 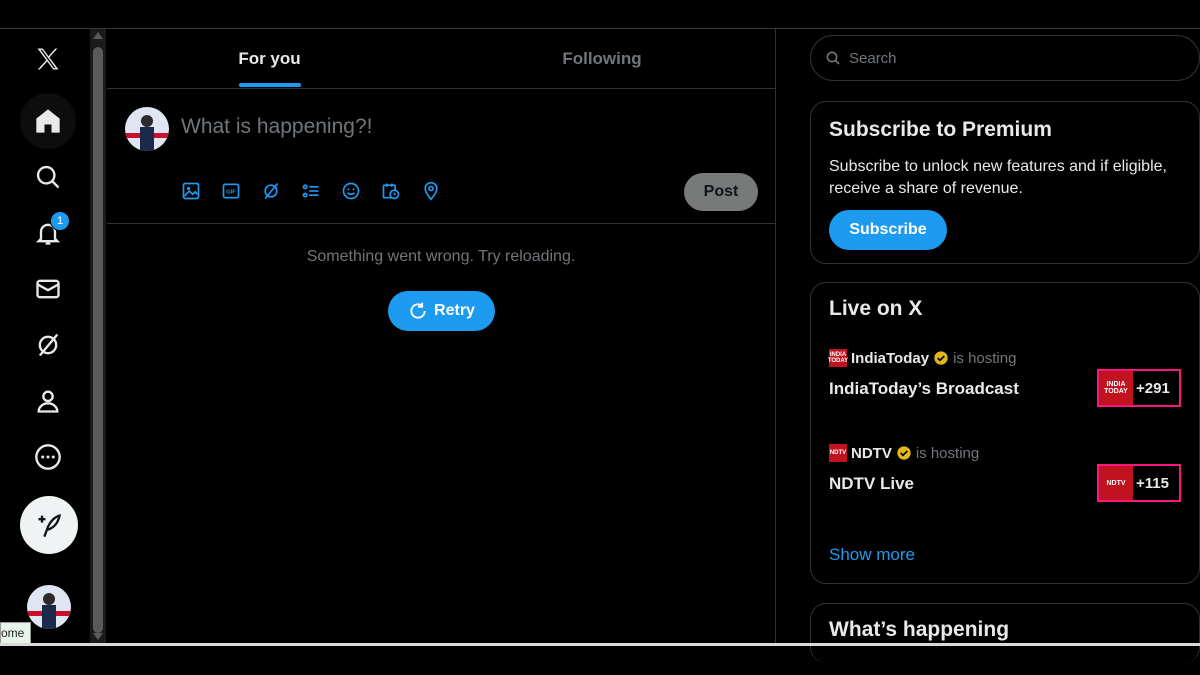 I want to click on emoji-button, so click(x=351, y=191).